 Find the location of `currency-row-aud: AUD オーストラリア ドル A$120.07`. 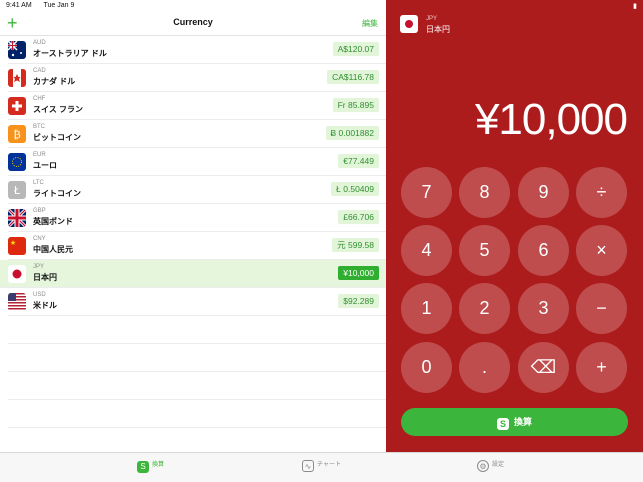

currency-row-aud: AUD オーストラリア ドル A$120.07 is located at coordinates (197, 50).